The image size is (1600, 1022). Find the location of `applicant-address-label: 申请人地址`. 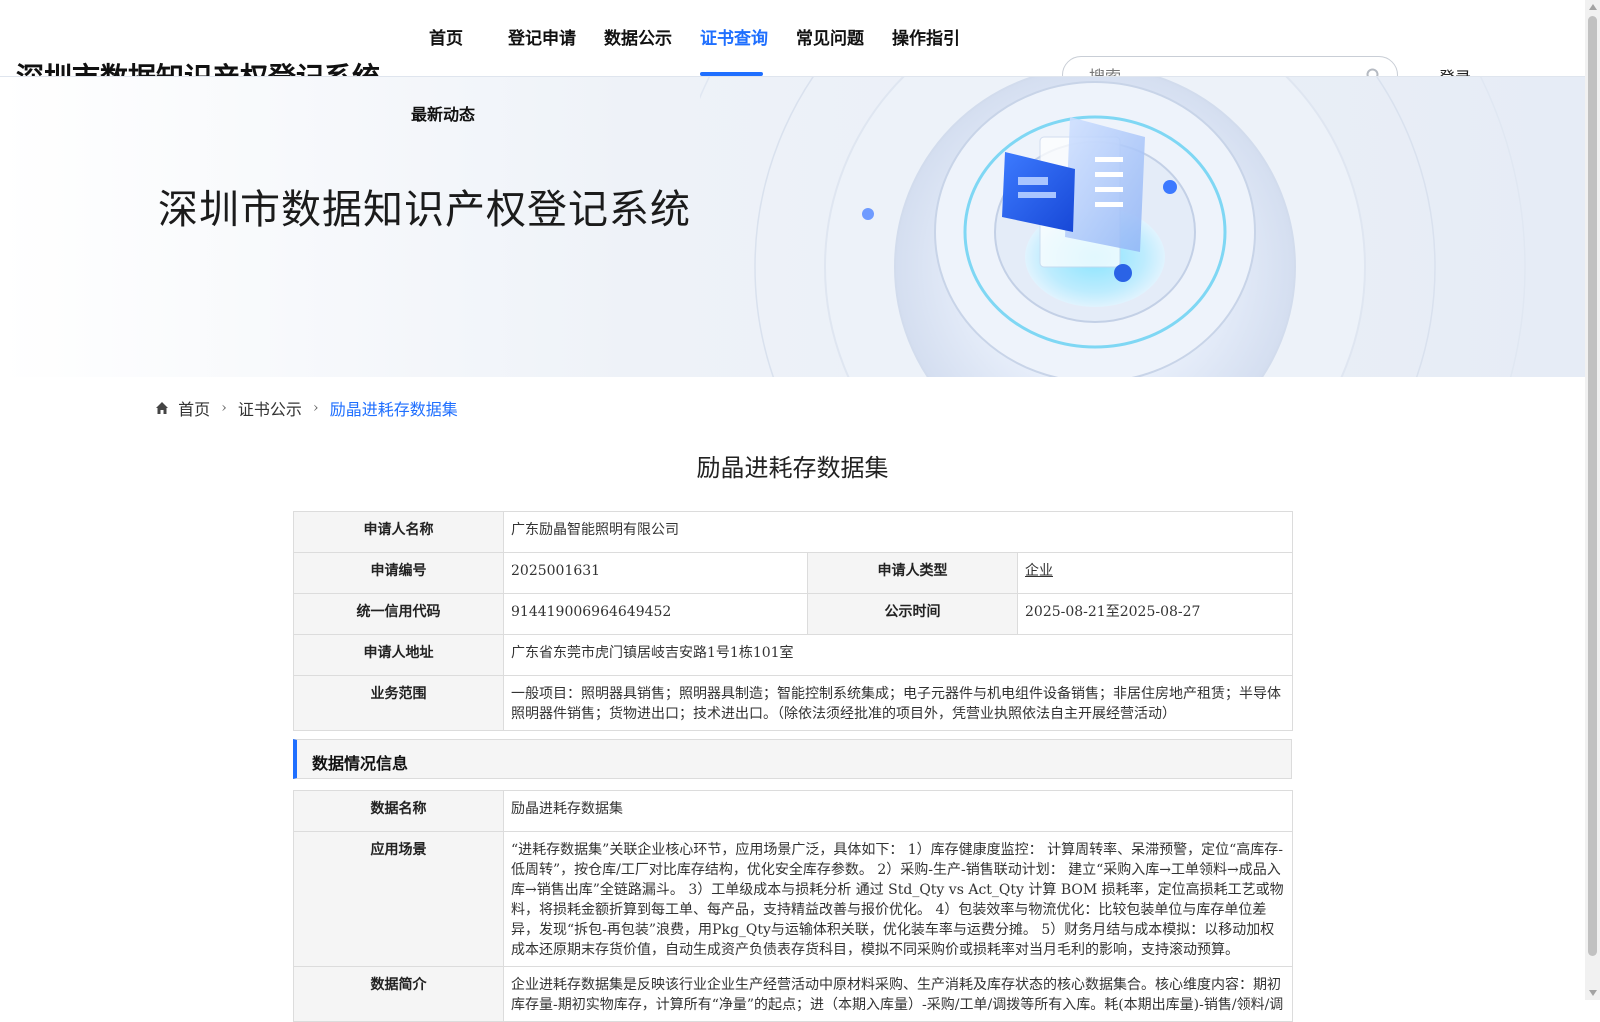

applicant-address-label: 申请人地址 is located at coordinates (398, 655).